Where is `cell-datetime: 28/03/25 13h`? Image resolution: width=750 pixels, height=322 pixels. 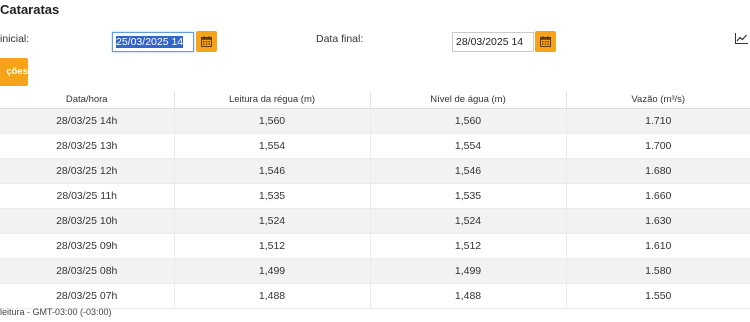
cell-datetime: 28/03/25 13h is located at coordinates (87, 146).